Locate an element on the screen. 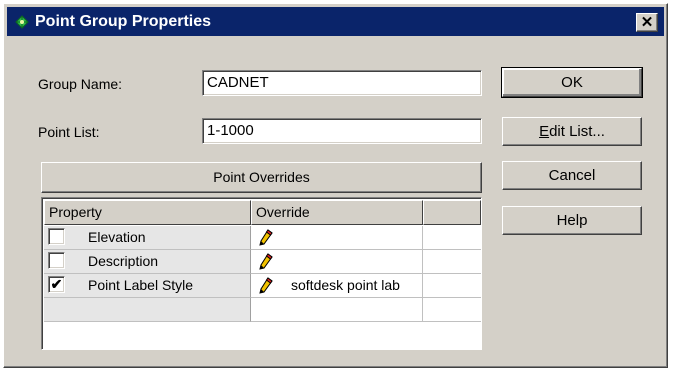 The height and width of the screenshot is (372, 675). cancel-button: Cancel is located at coordinates (572, 175).